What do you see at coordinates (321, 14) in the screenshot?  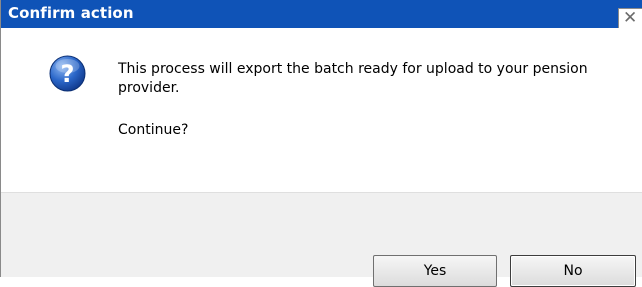 I see `dialog-titlebar: Confirm action` at bounding box center [321, 14].